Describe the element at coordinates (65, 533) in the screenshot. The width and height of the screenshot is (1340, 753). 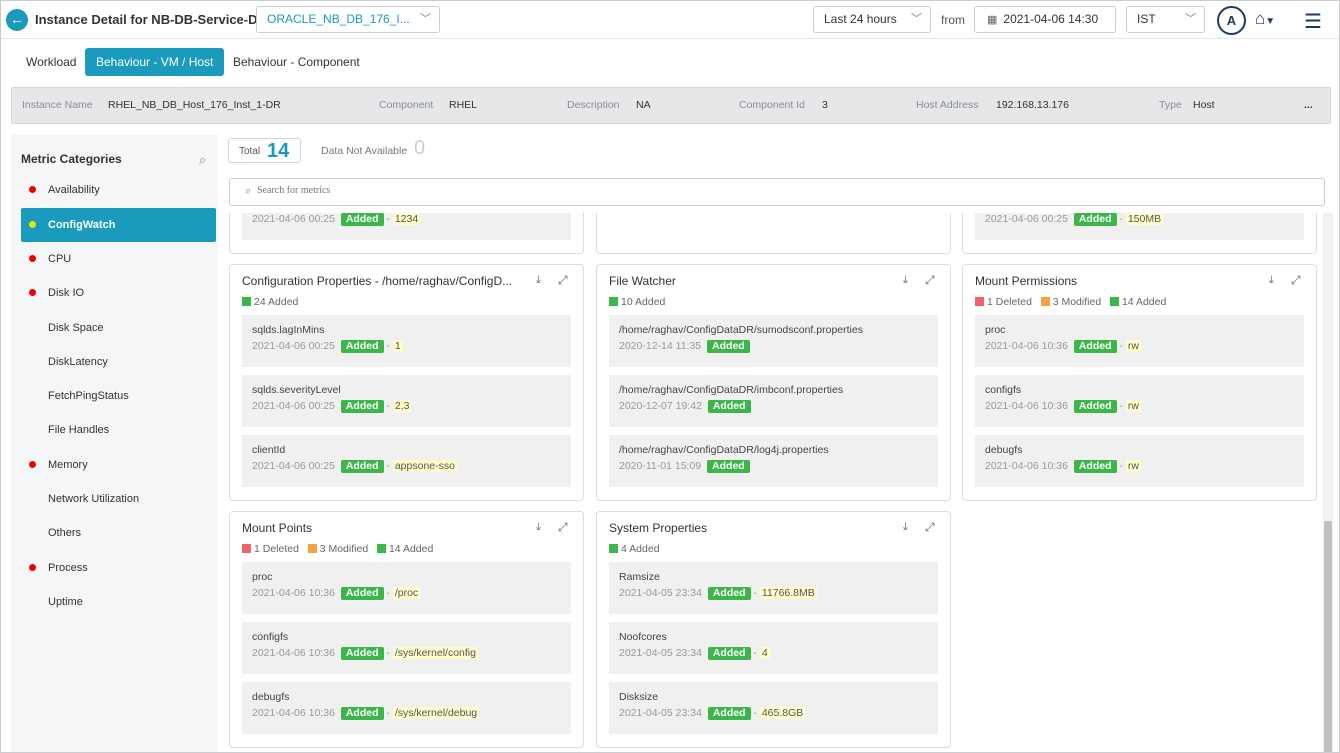
I see `sidebar-item-label: Others` at that location.